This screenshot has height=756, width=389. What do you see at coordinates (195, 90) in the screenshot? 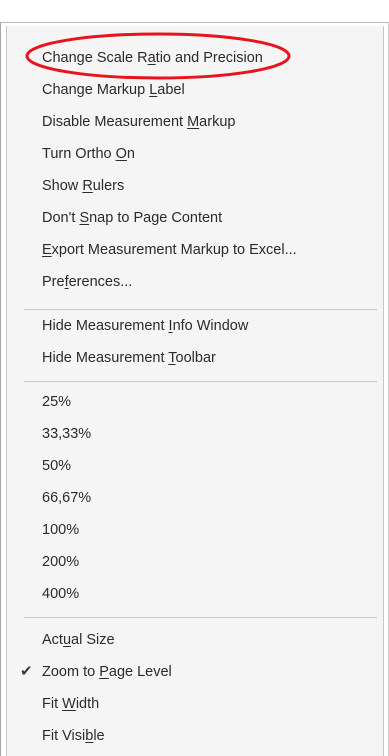
I see `menu-item-change-markup-label: Change Markup Label` at bounding box center [195, 90].